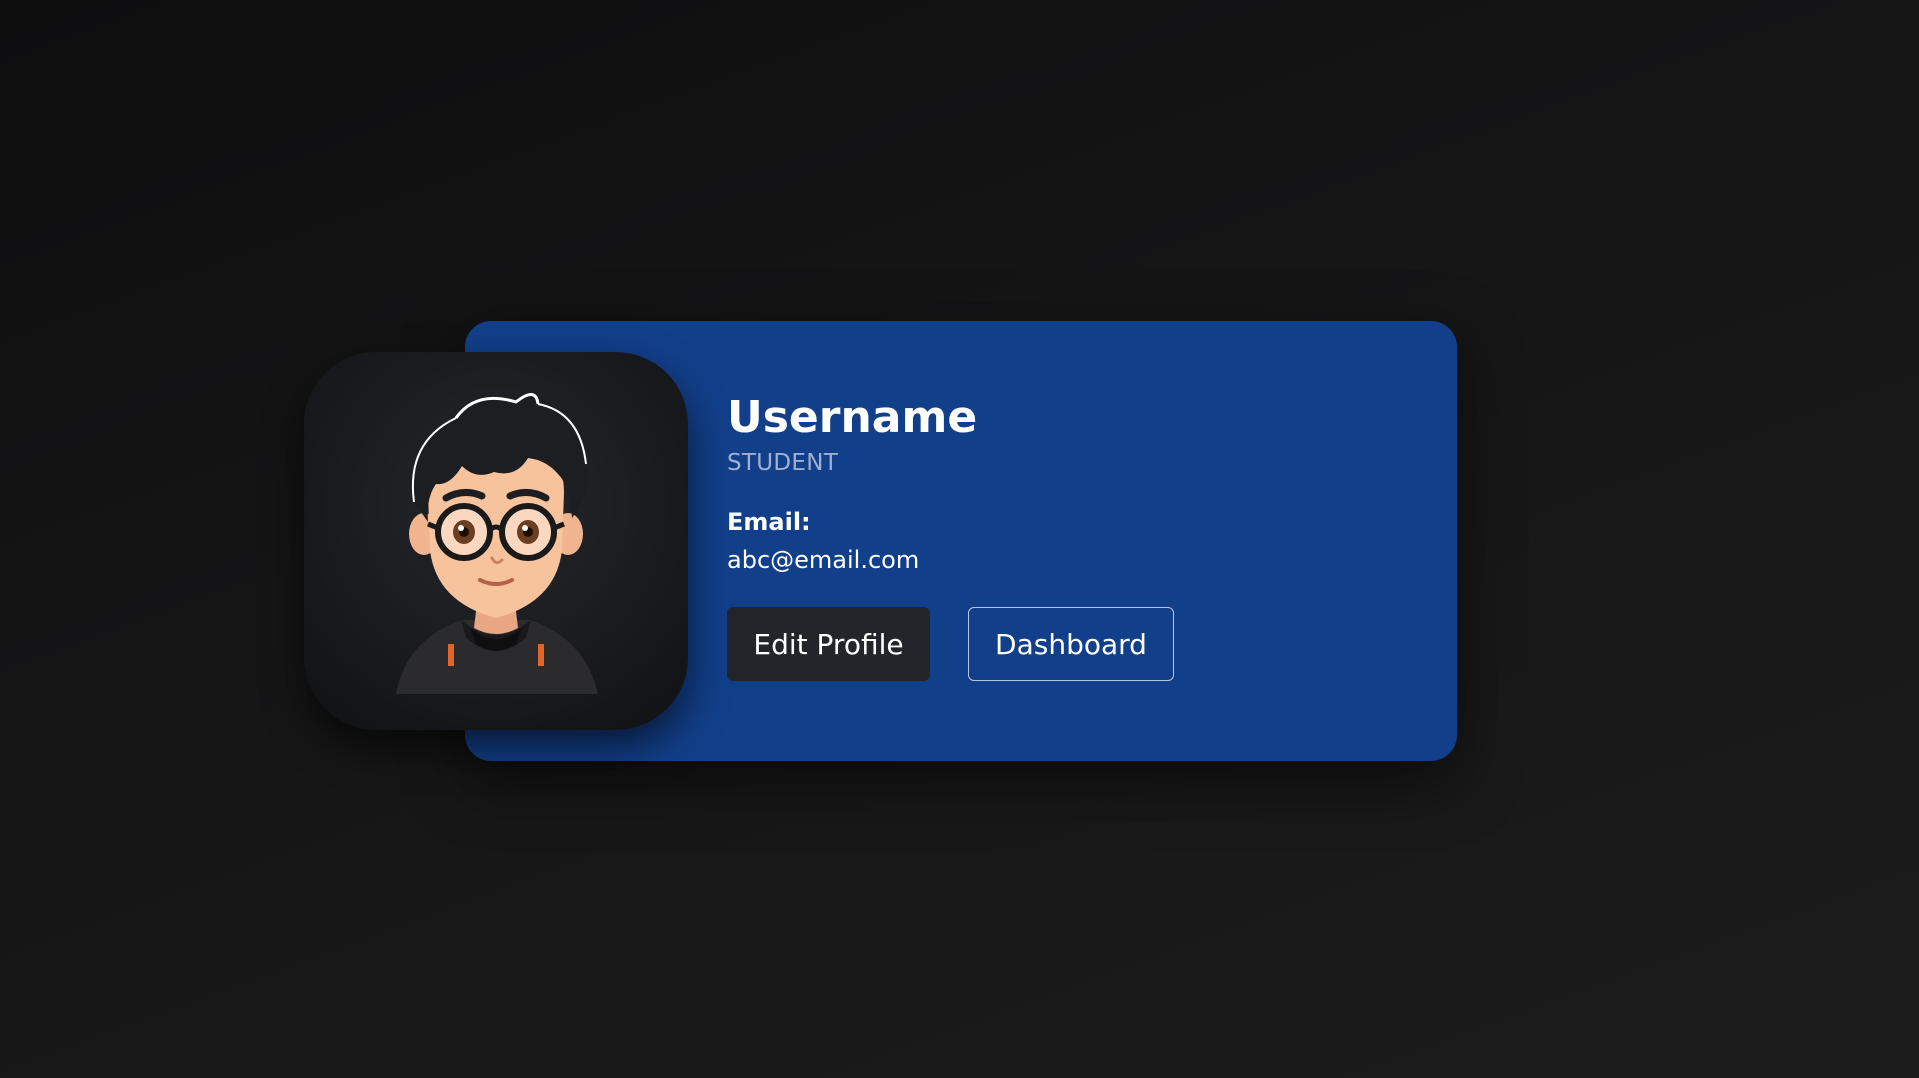 This screenshot has width=1919, height=1078. I want to click on cartoon-boy-avatar-icon, so click(497, 543).